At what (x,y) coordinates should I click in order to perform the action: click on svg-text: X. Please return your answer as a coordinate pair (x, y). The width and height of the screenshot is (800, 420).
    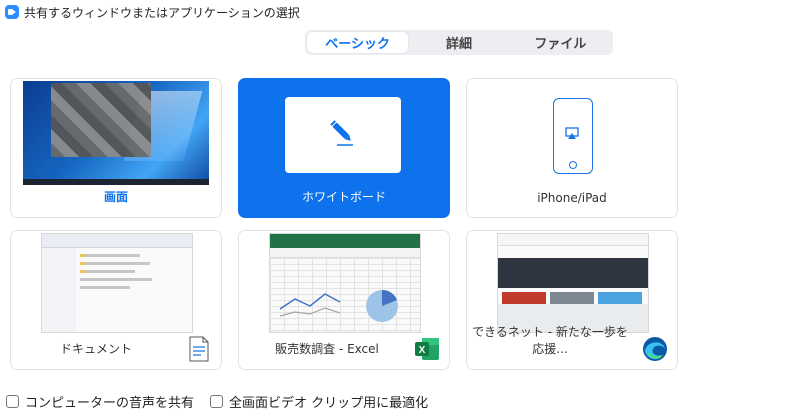
    Looking at the image, I should click on (422, 350).